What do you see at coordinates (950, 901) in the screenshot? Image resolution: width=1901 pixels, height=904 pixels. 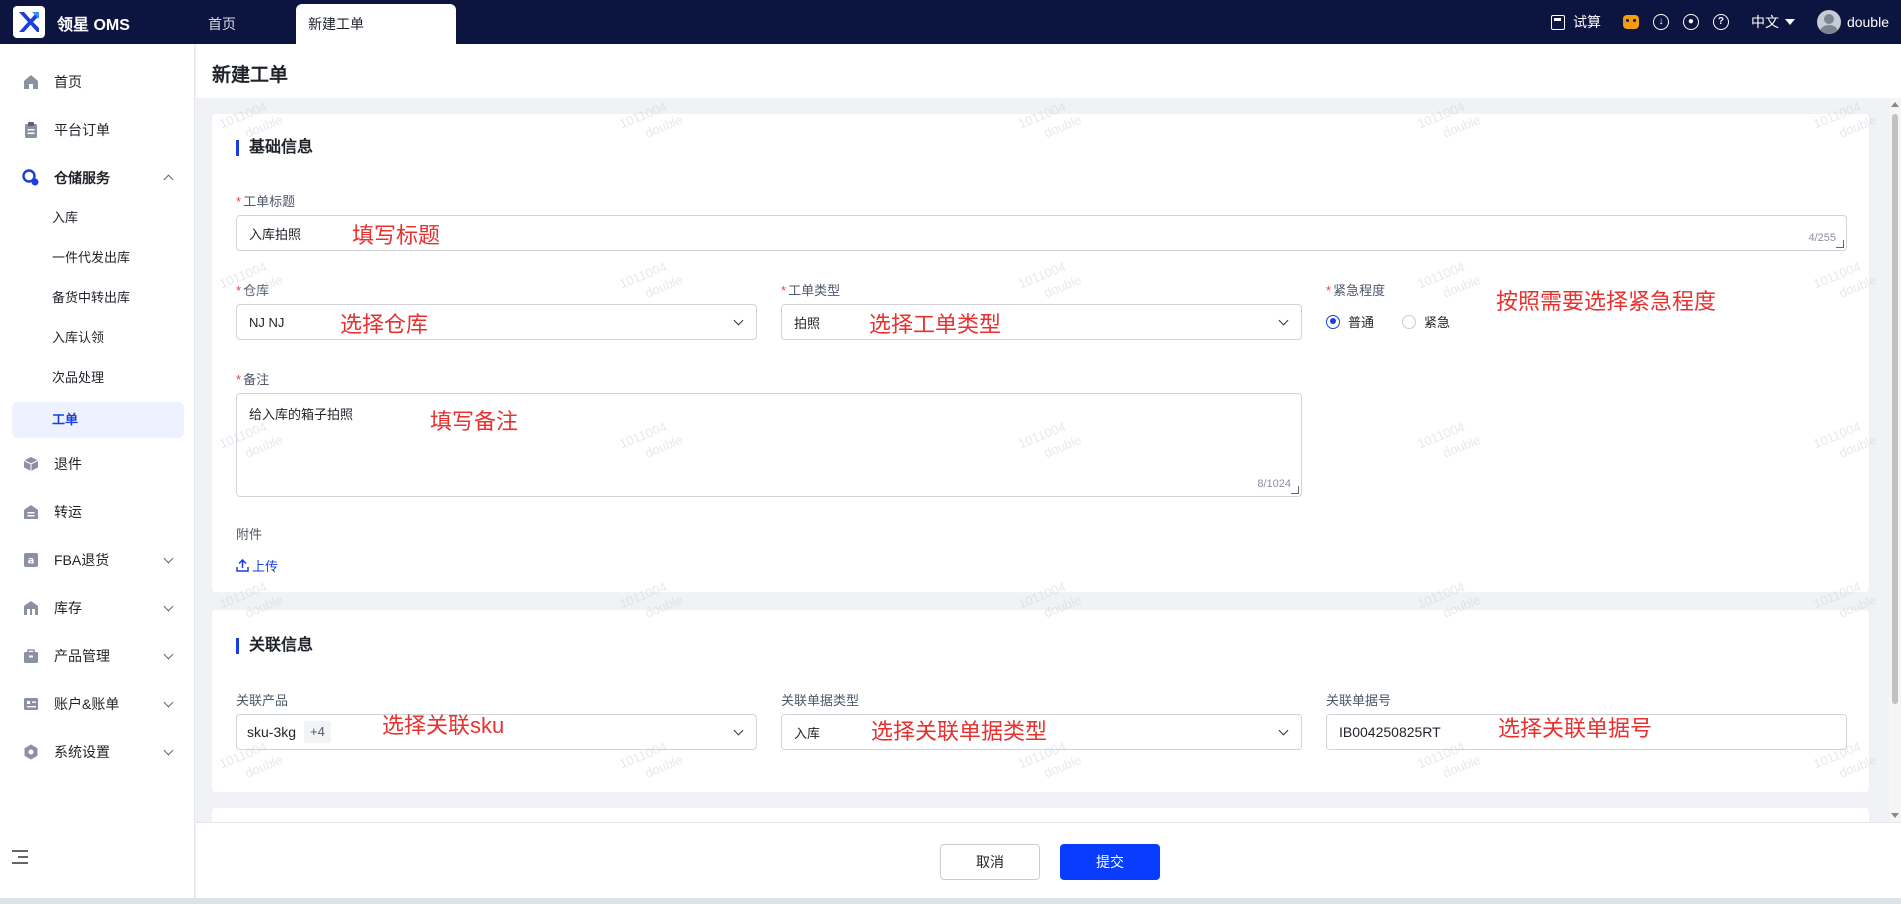 I see `bottom-strip` at bounding box center [950, 901].